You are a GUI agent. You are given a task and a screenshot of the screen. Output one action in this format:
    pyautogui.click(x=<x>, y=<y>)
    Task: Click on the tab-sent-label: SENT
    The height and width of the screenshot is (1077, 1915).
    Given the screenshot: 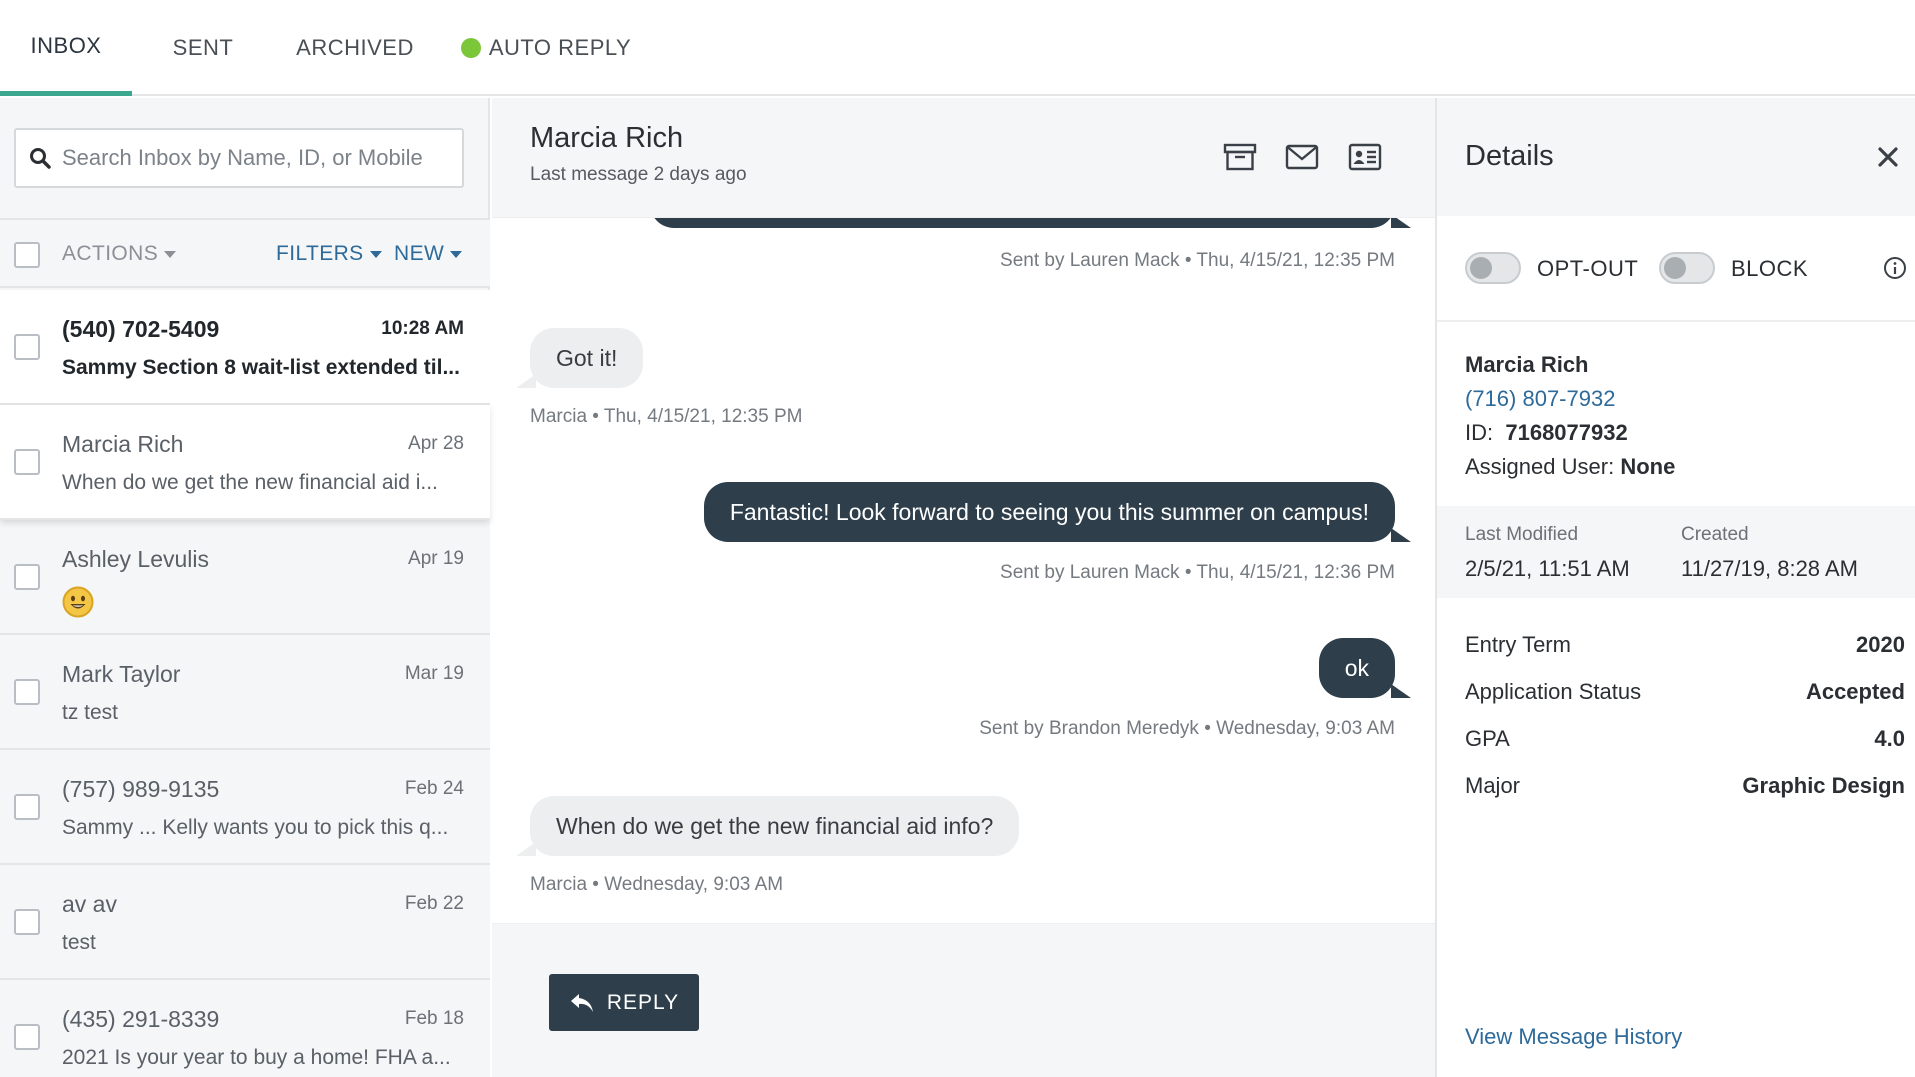 What is the action you would take?
    pyautogui.click(x=203, y=47)
    